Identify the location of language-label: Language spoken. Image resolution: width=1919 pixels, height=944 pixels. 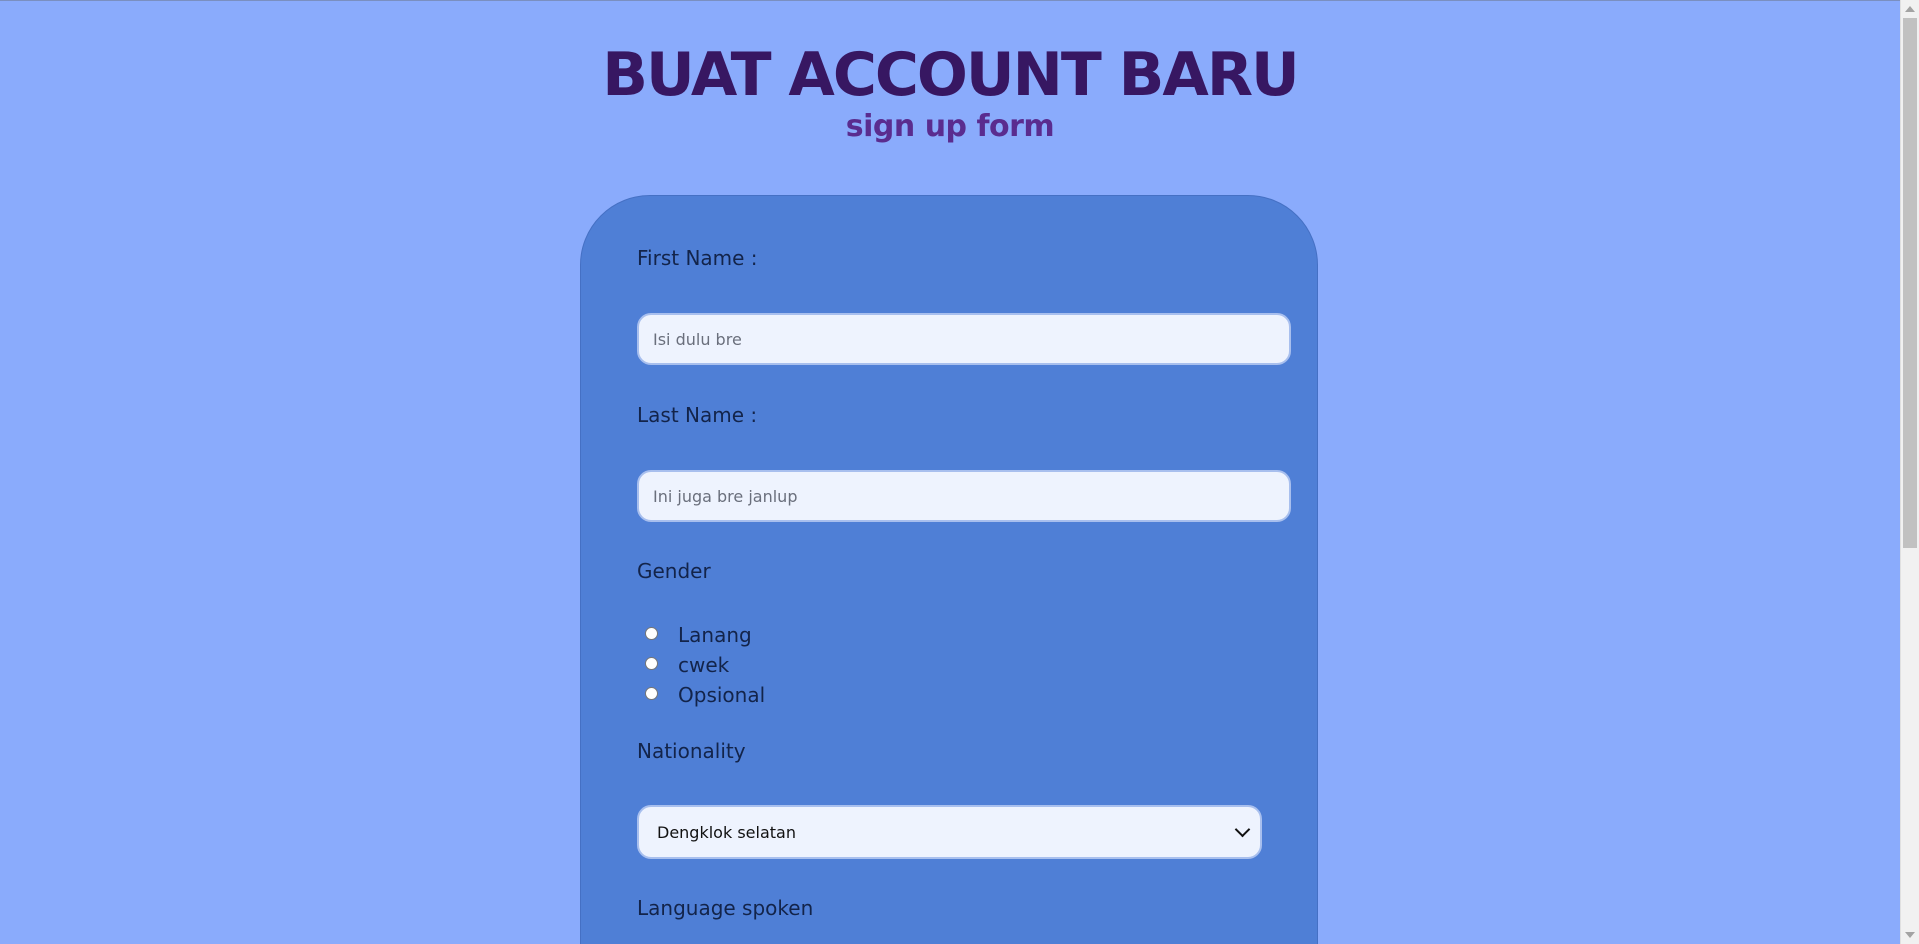
(725, 908).